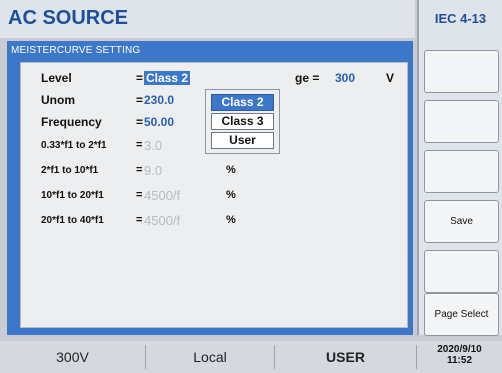 The image size is (502, 373). Describe the element at coordinates (242, 140) in the screenshot. I see `dropdown-option-user: User` at that location.